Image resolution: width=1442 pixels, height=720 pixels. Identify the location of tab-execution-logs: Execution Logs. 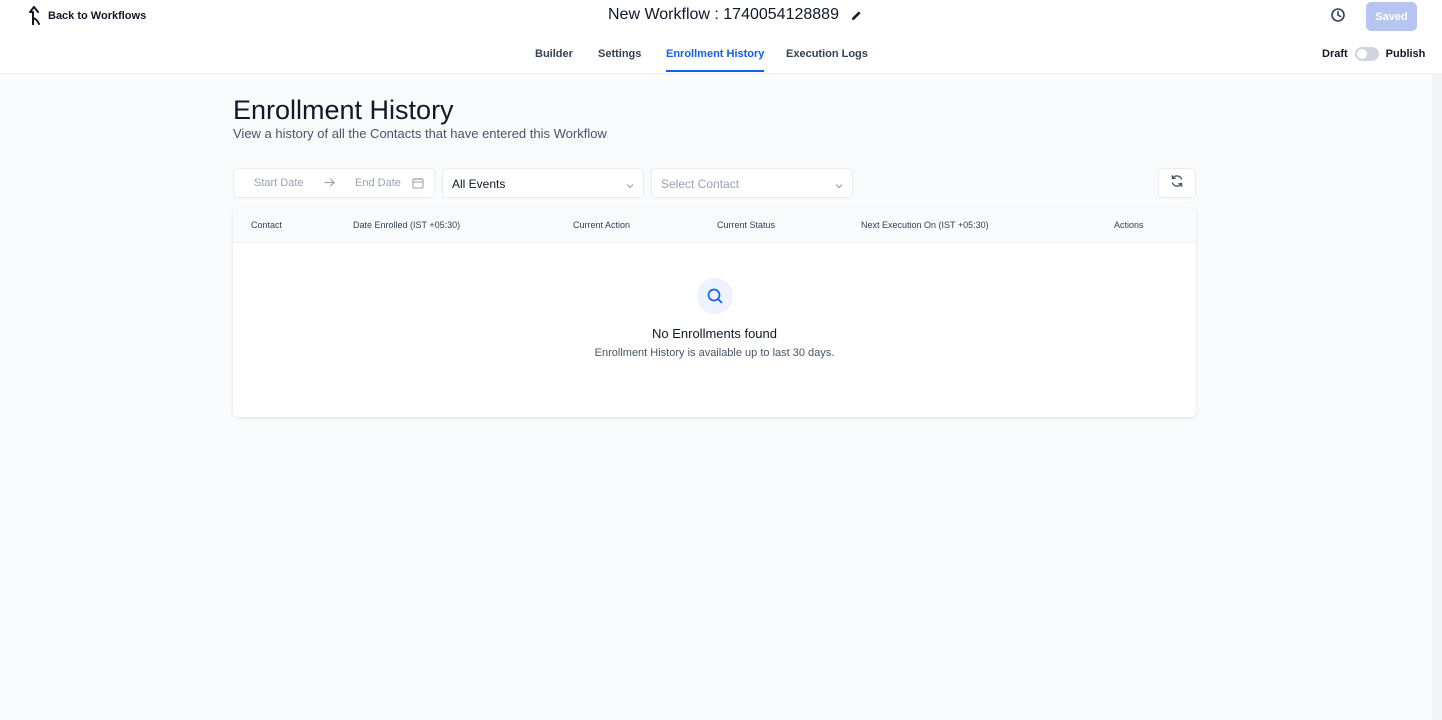
(827, 56).